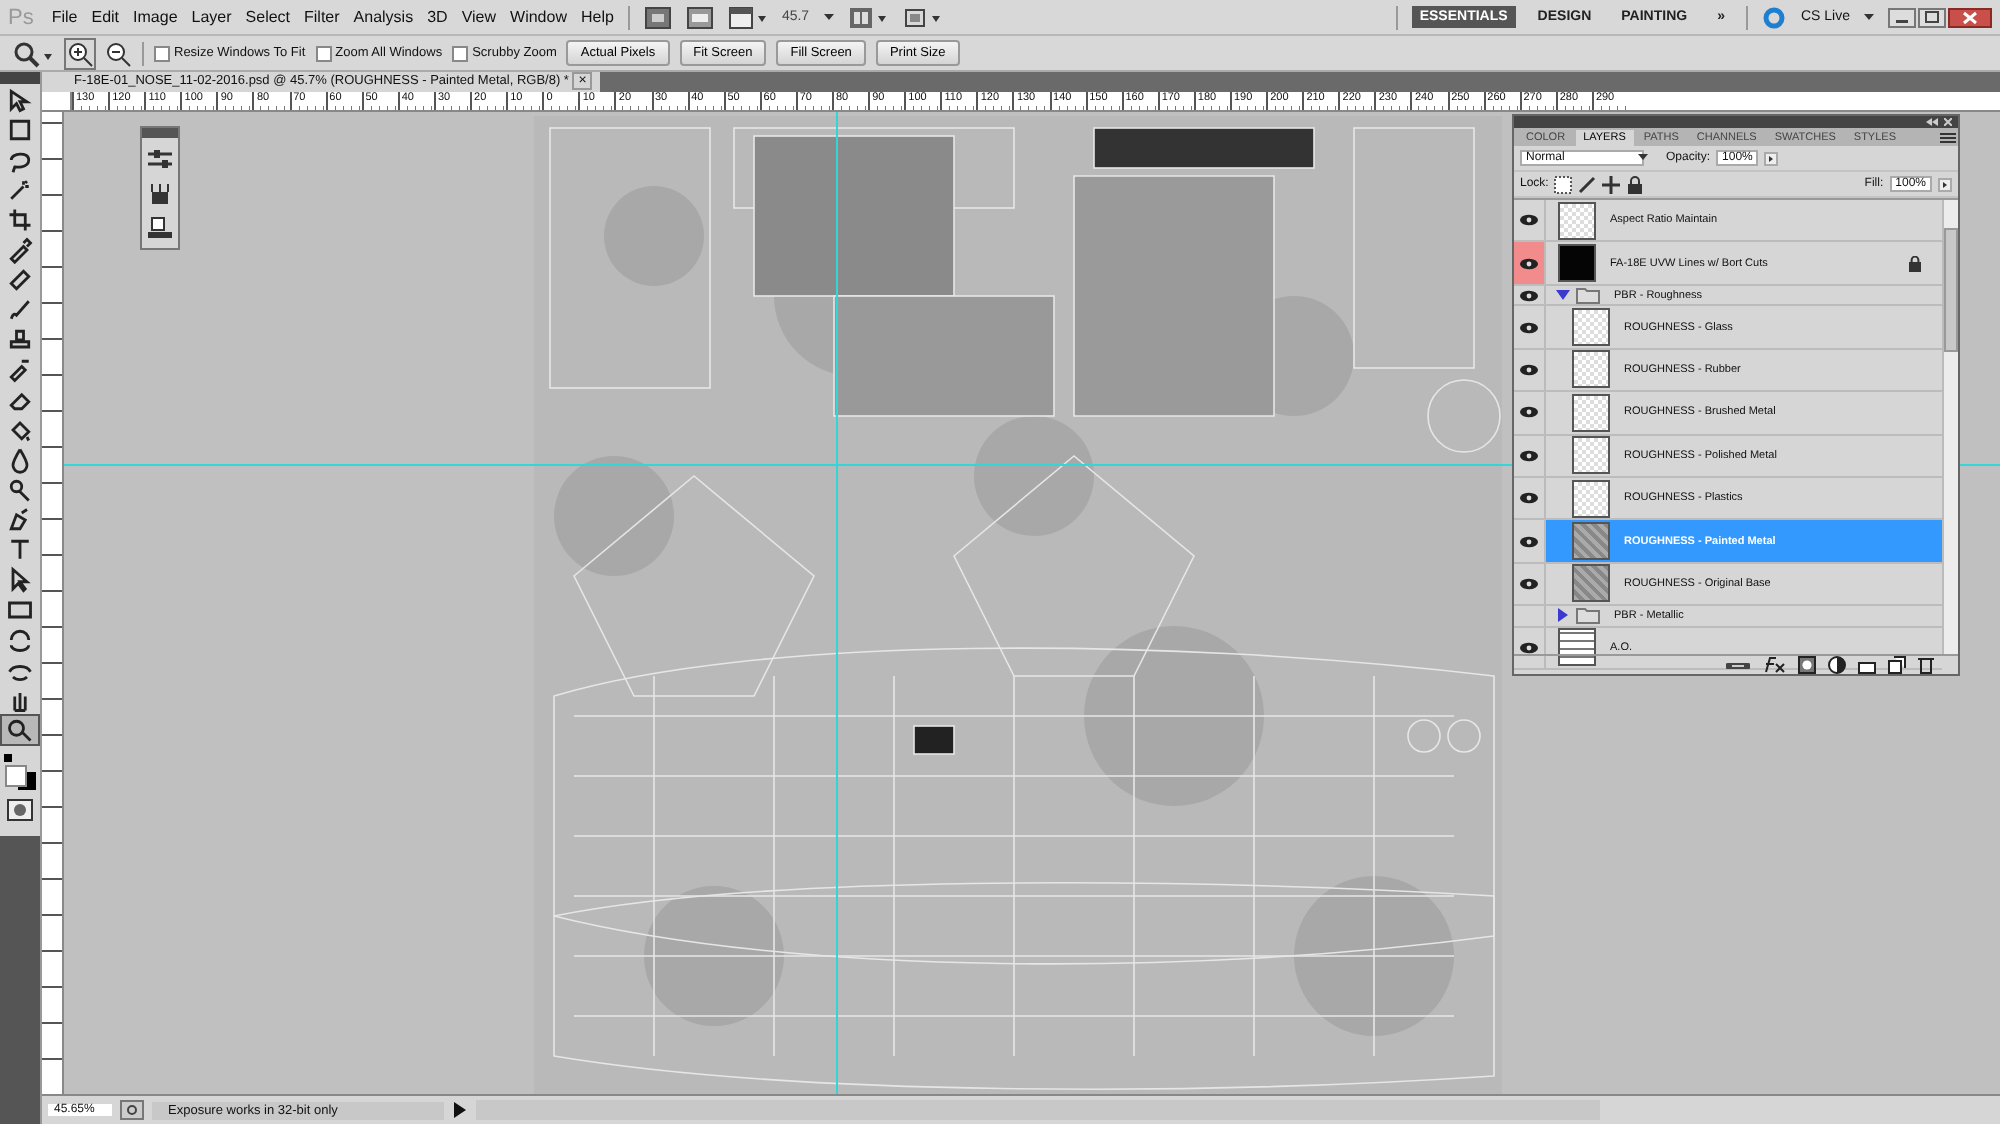 The width and height of the screenshot is (2000, 1124). What do you see at coordinates (118, 53) in the screenshot?
I see `zoom-out-icon` at bounding box center [118, 53].